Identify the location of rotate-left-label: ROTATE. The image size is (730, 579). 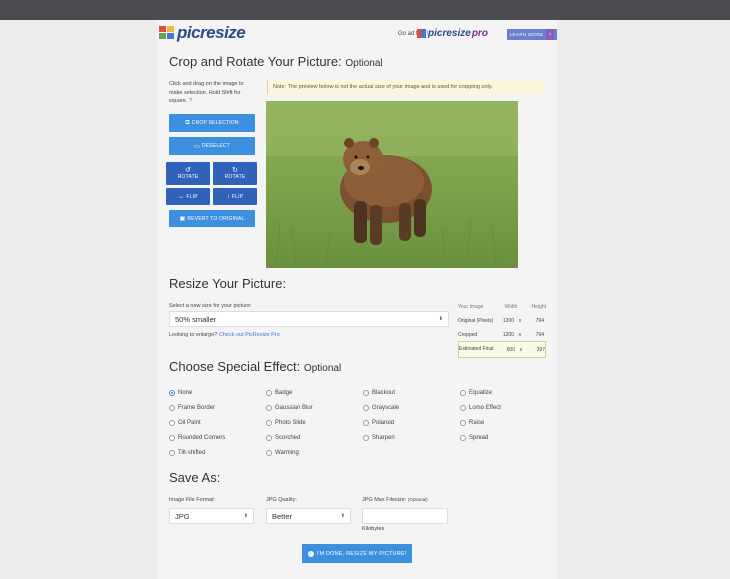
(188, 177).